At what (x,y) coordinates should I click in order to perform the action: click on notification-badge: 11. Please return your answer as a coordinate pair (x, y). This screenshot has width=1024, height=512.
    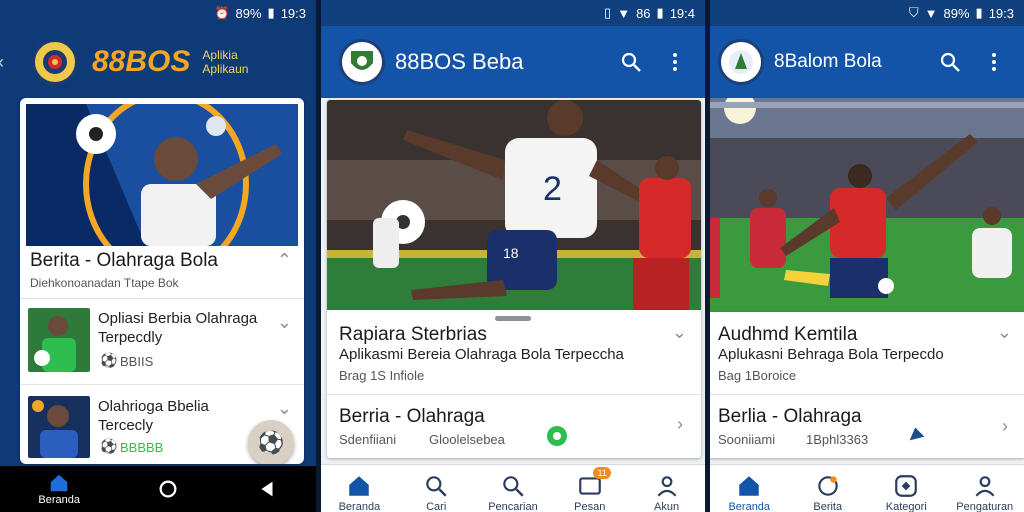
    Looking at the image, I should click on (602, 473).